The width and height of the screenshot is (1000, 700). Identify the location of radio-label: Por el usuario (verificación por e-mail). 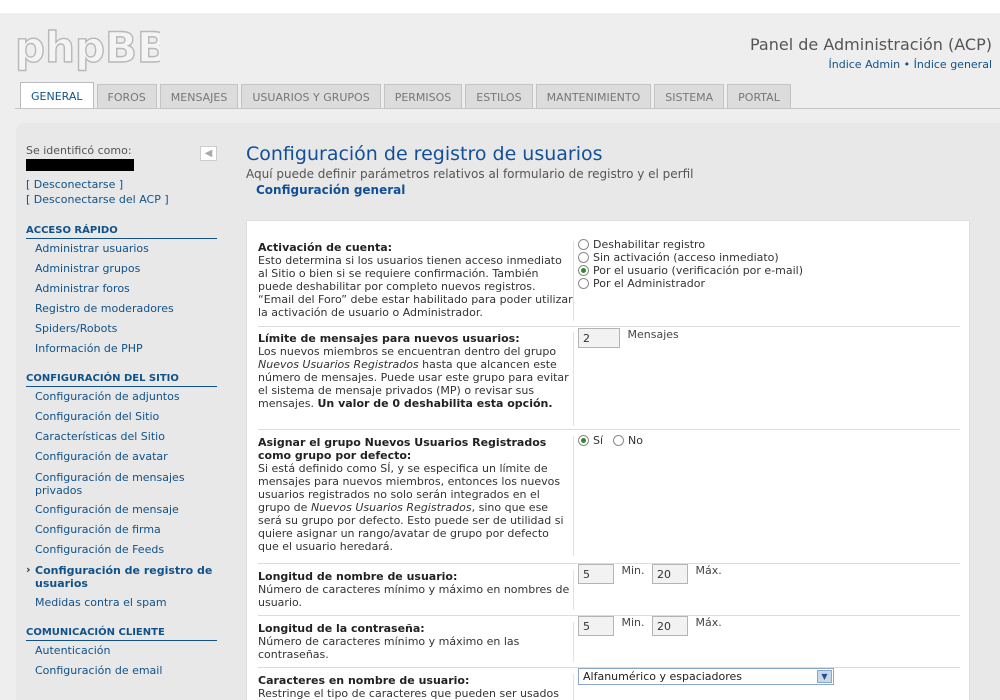
(698, 270).